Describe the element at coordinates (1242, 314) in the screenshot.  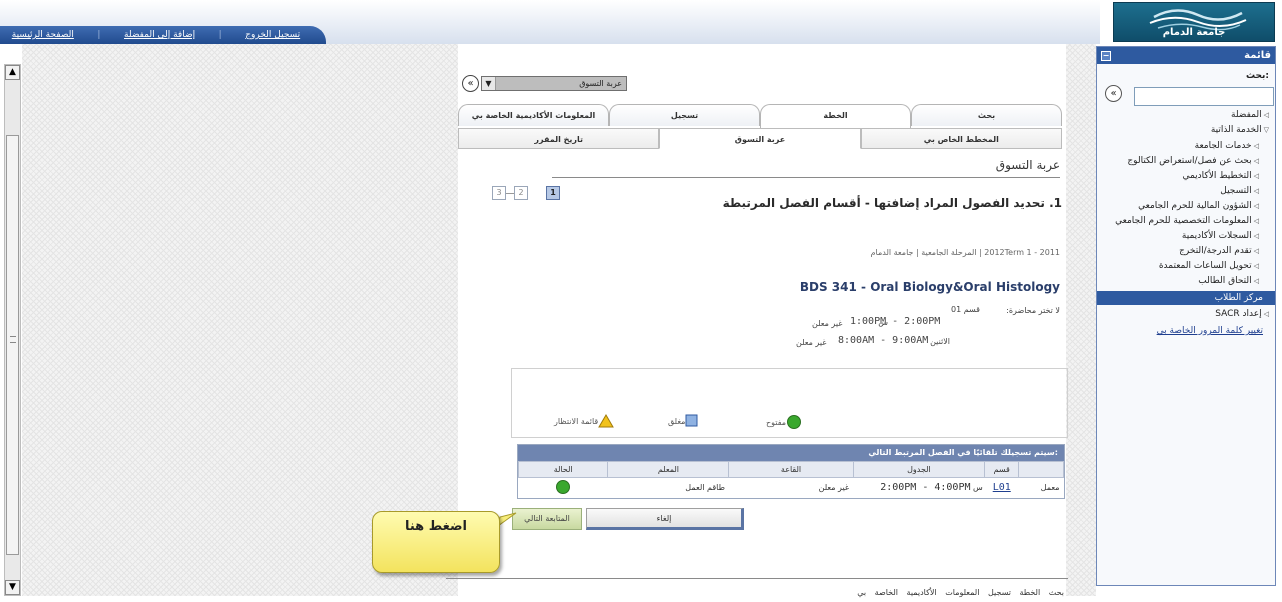
I see `menu-item-sacr-setup: إعداد SACR` at that location.